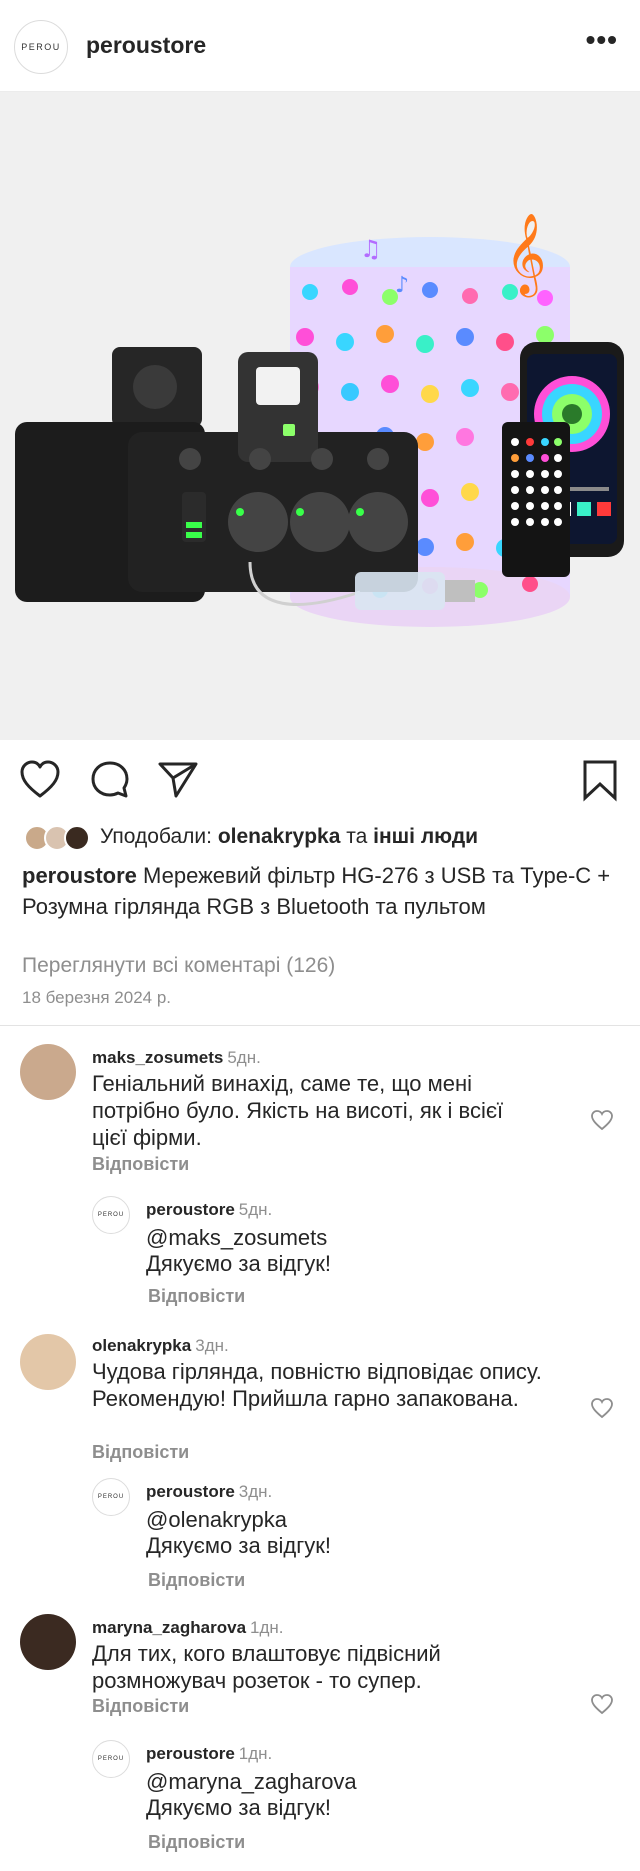 This screenshot has width=640, height=1871. What do you see at coordinates (425, 837) in the screenshot?
I see `likes-others: інші люди` at bounding box center [425, 837].